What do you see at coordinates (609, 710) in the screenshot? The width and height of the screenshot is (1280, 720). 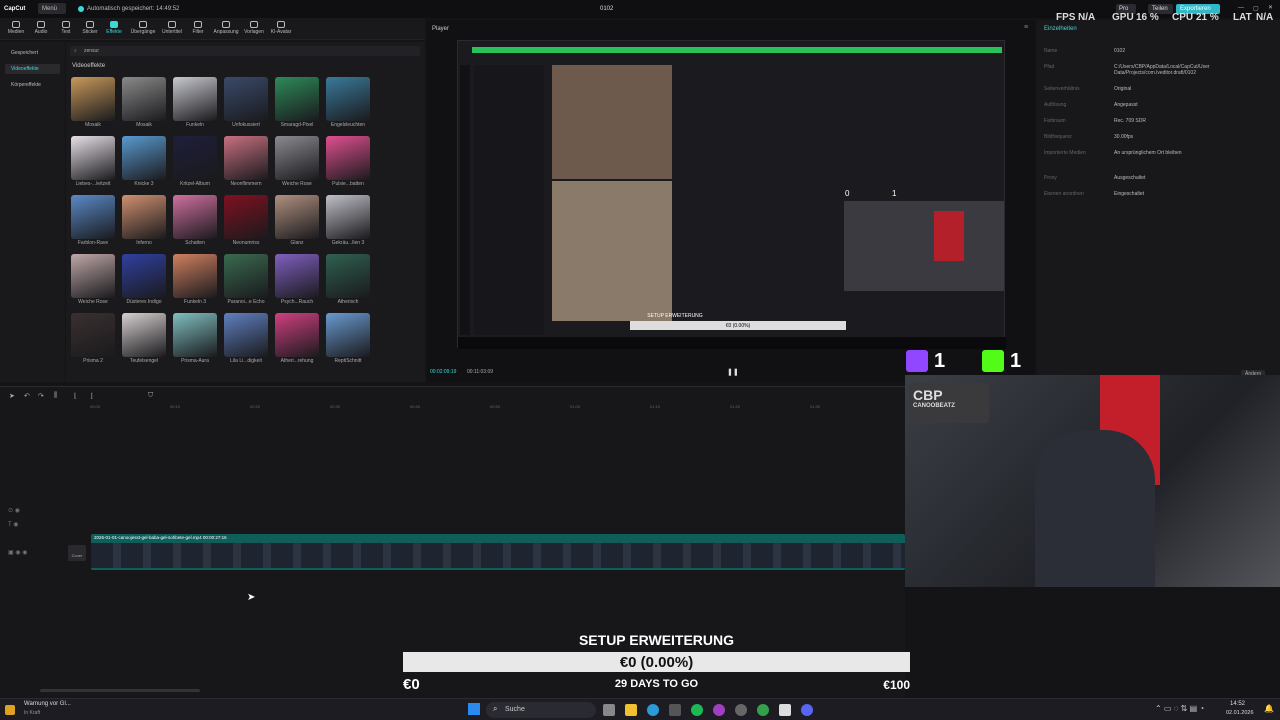 I see `task-view-icon` at bounding box center [609, 710].